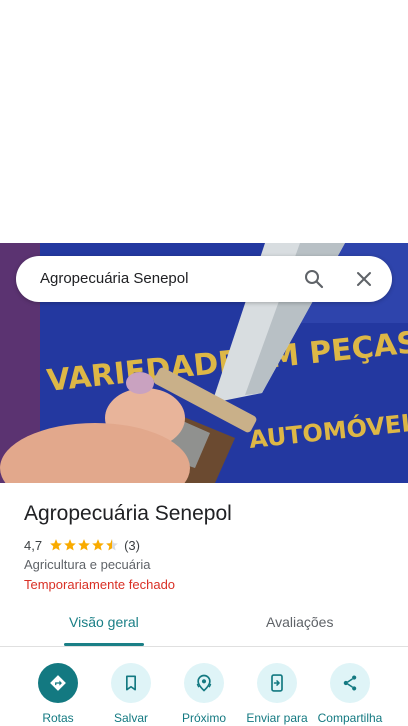 The height and width of the screenshot is (726, 408). Describe the element at coordinates (58, 694) in the screenshot. I see `directions-button: Rotas` at that location.